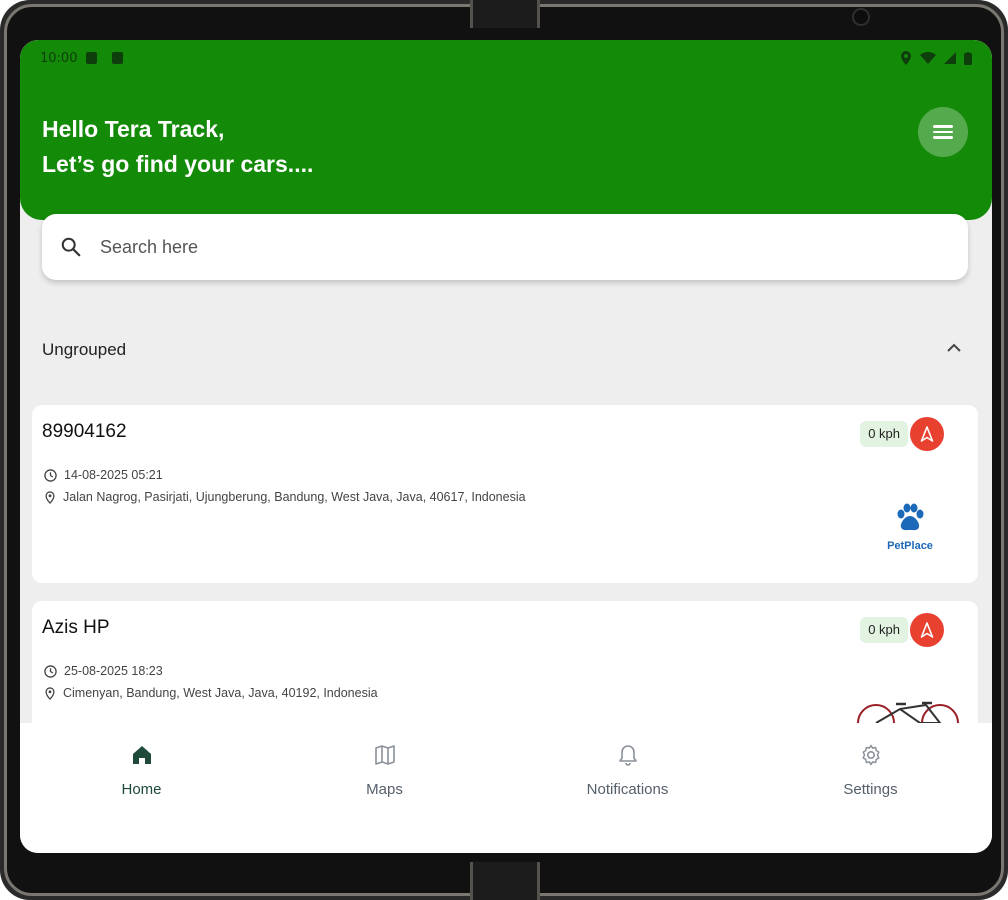 This screenshot has width=1008, height=900. Describe the element at coordinates (59, 58) in the screenshot. I see `status-time: 10:00` at that location.